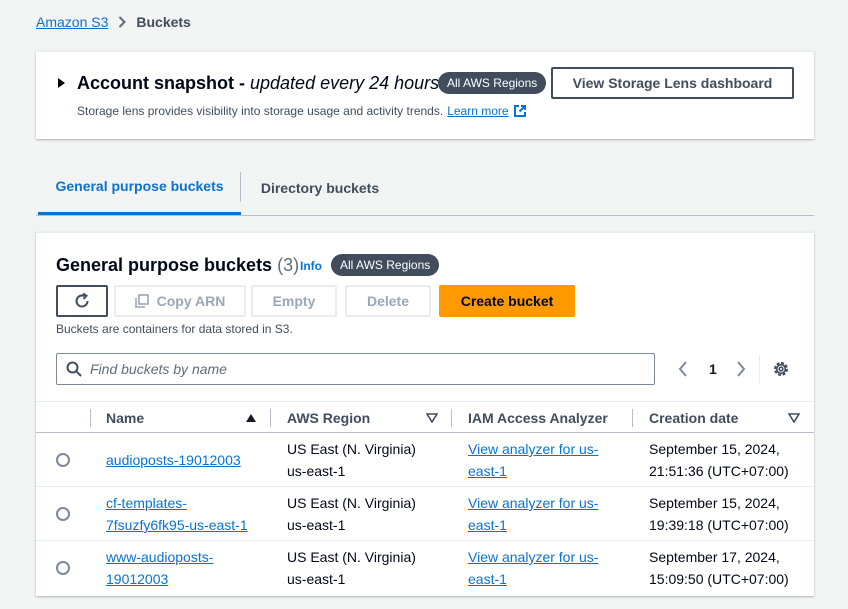 This screenshot has height=609, width=848. I want to click on copy-arn-label: Copy ARN, so click(191, 301).